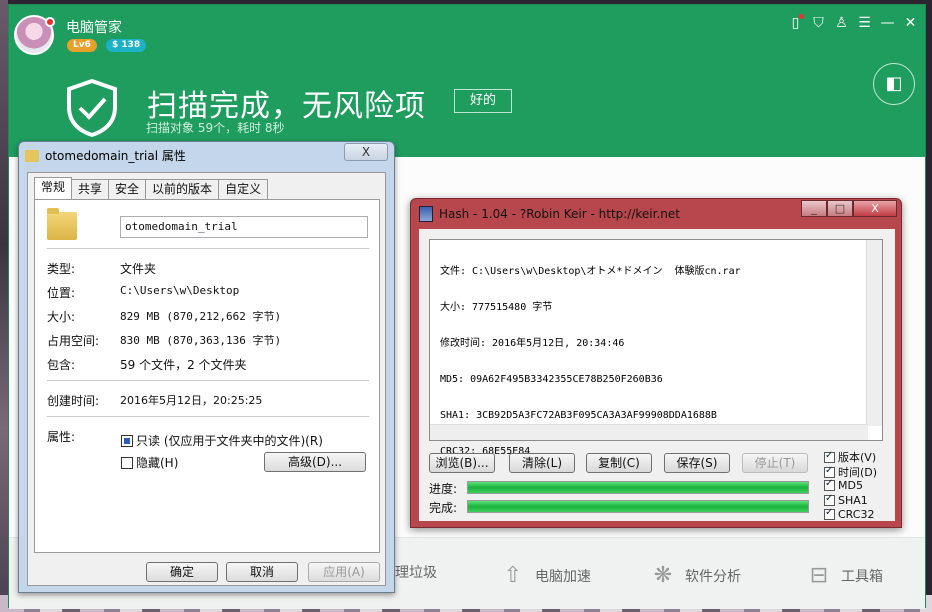 This screenshot has width=932, height=612. What do you see at coordinates (850, 485) in the screenshot?
I see `option-label: MD5` at bounding box center [850, 485].